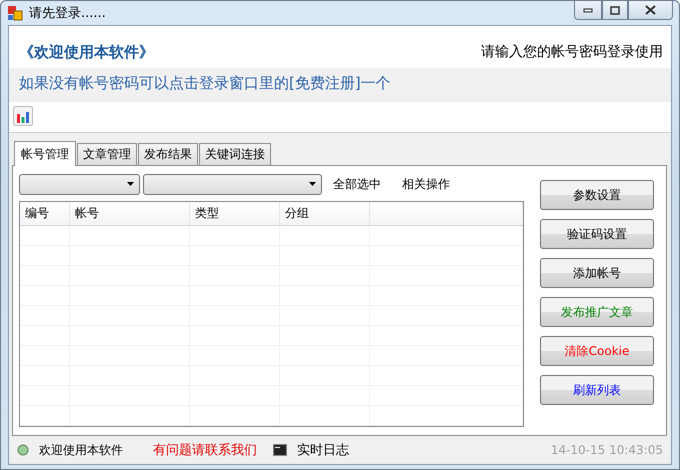 Image resolution: width=680 pixels, height=470 pixels. Describe the element at coordinates (606, 450) in the screenshot. I see `status-time: 14-10-15 10:43:05` at that location.